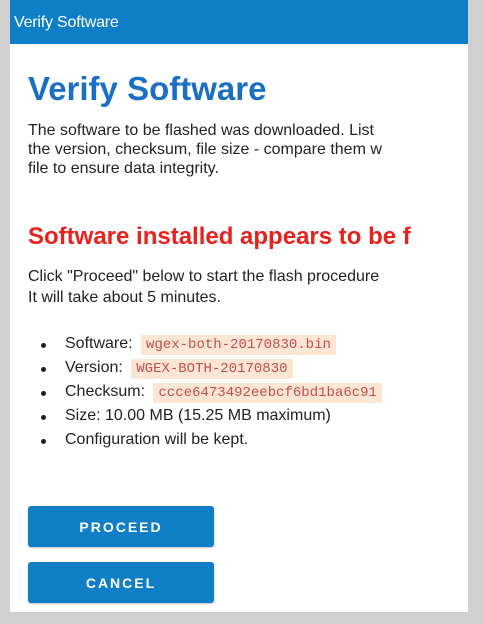  I want to click on software-filename: wgex-both-20170830.bin, so click(238, 345).